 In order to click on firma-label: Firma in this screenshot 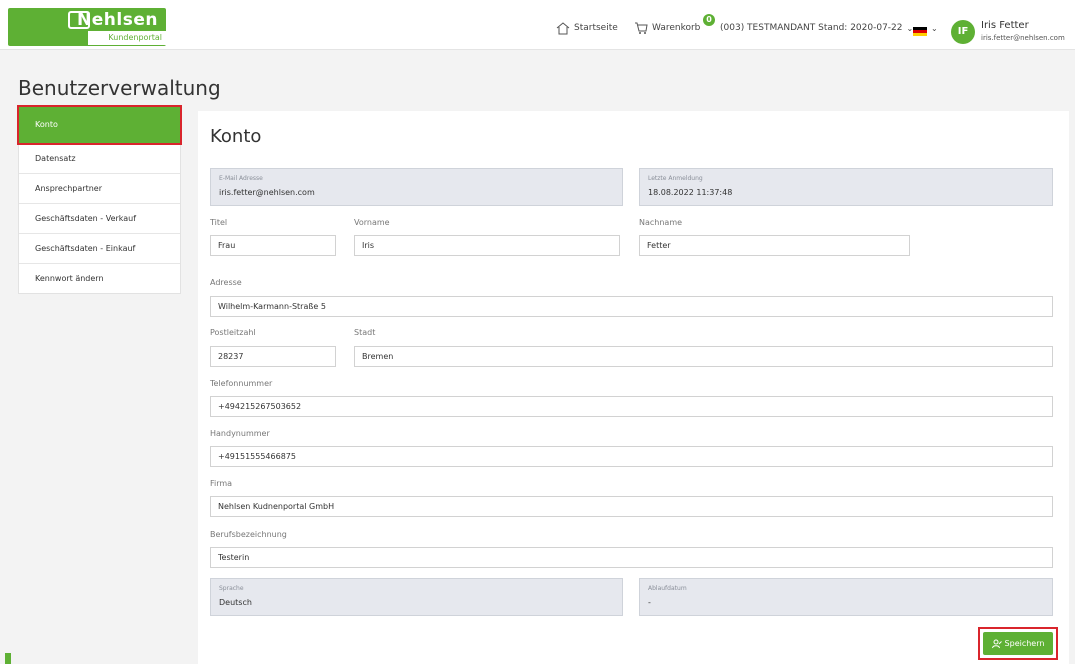, I will do `click(221, 483)`.